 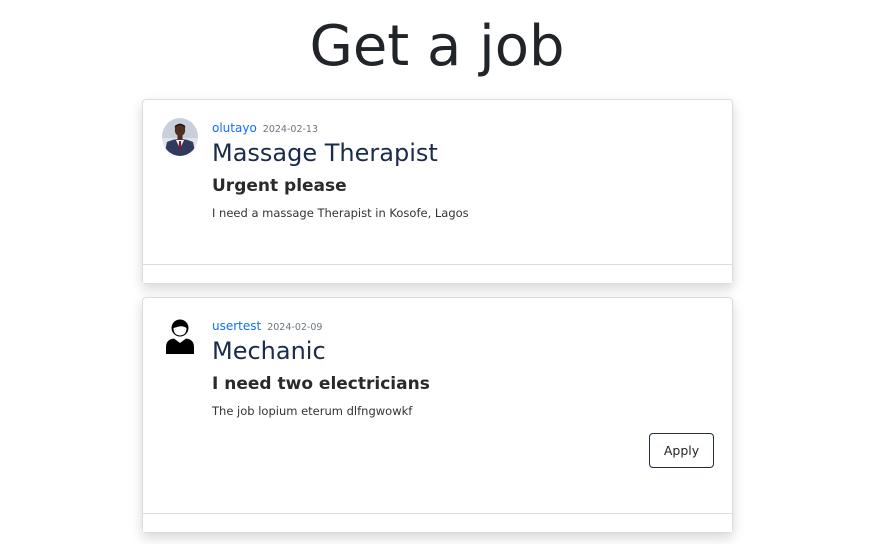 I want to click on username-link: olutayo, so click(x=234, y=128).